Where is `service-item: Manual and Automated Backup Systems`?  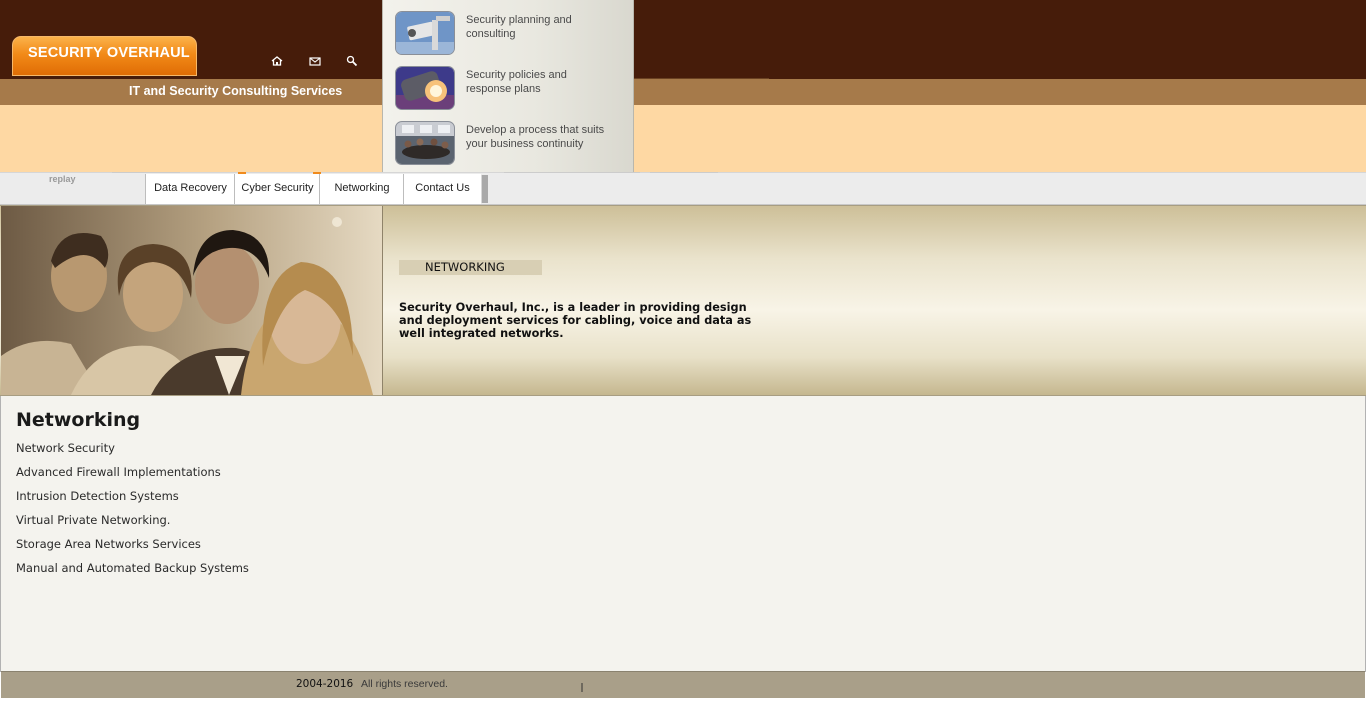 service-item: Manual and Automated Backup Systems is located at coordinates (132, 568).